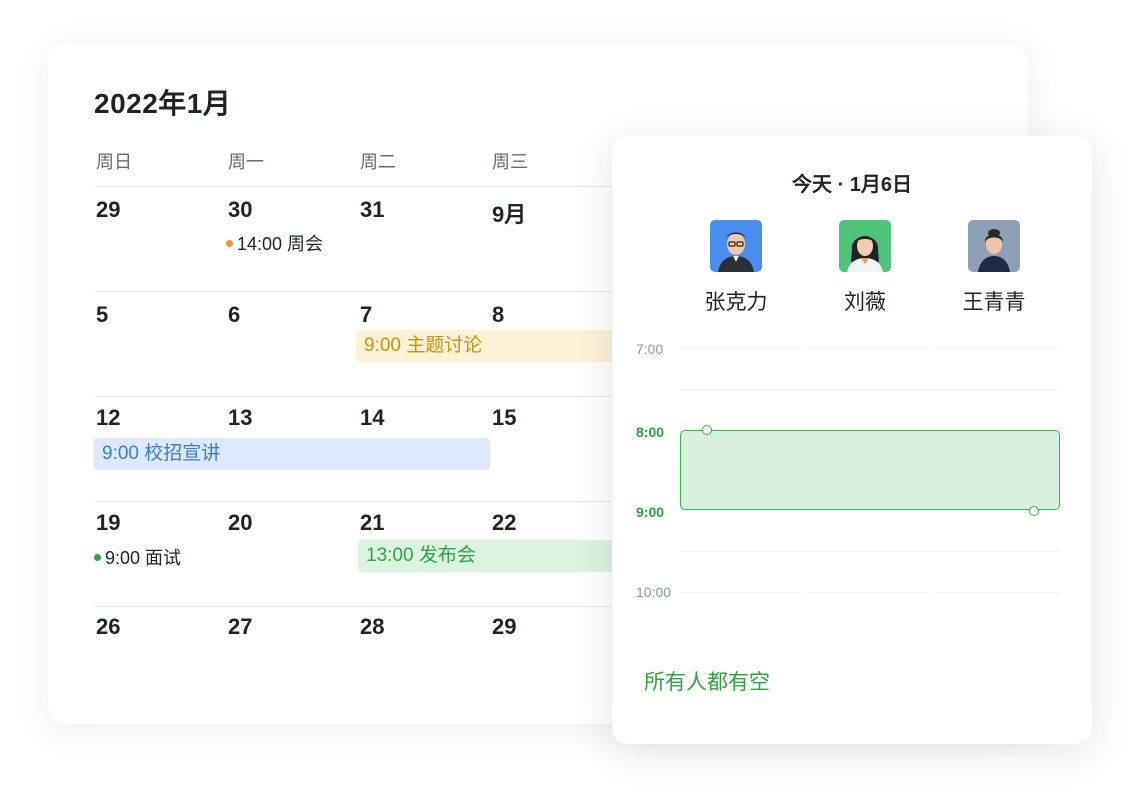 The height and width of the screenshot is (800, 1140). I want to click on attendee: 刘薇, so click(865, 268).